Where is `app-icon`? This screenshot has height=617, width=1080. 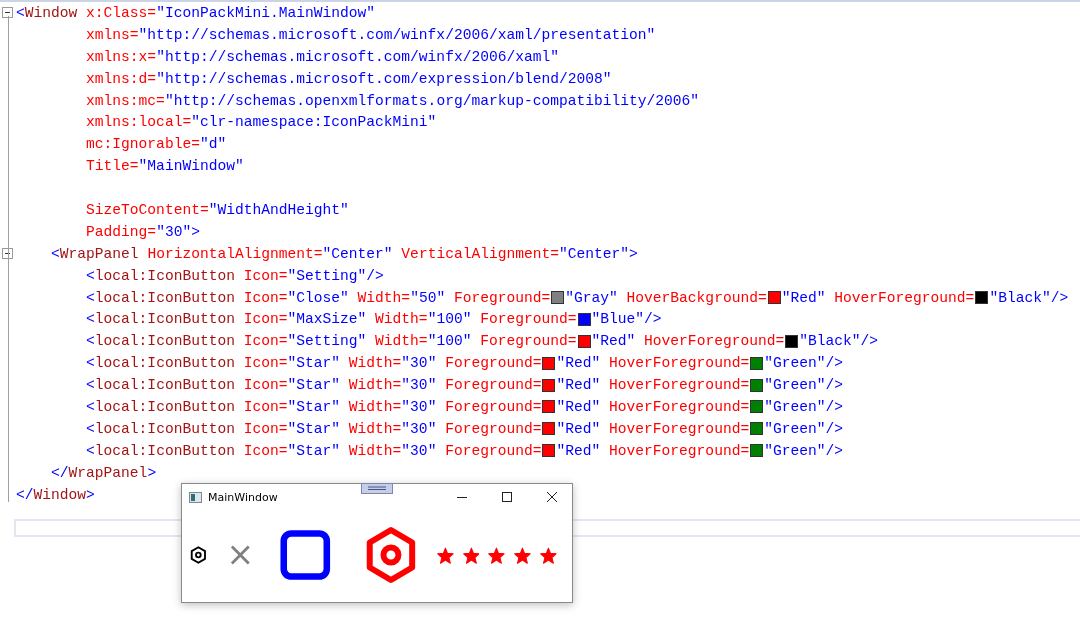 app-icon is located at coordinates (195, 497).